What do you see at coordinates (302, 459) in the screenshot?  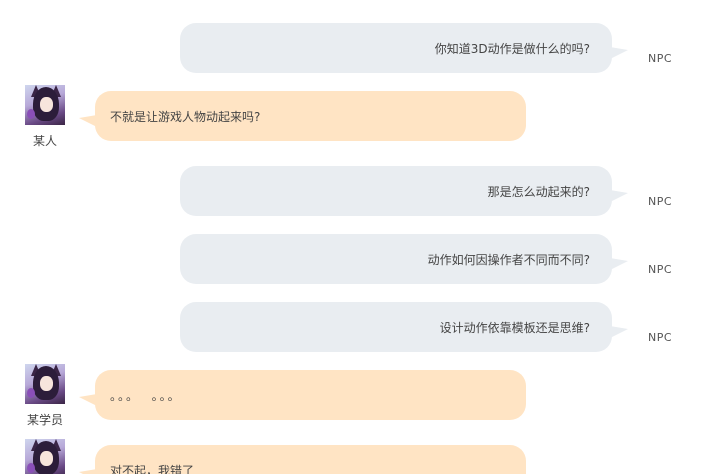 I see `user-message-bubble: 对不起，我错了` at bounding box center [302, 459].